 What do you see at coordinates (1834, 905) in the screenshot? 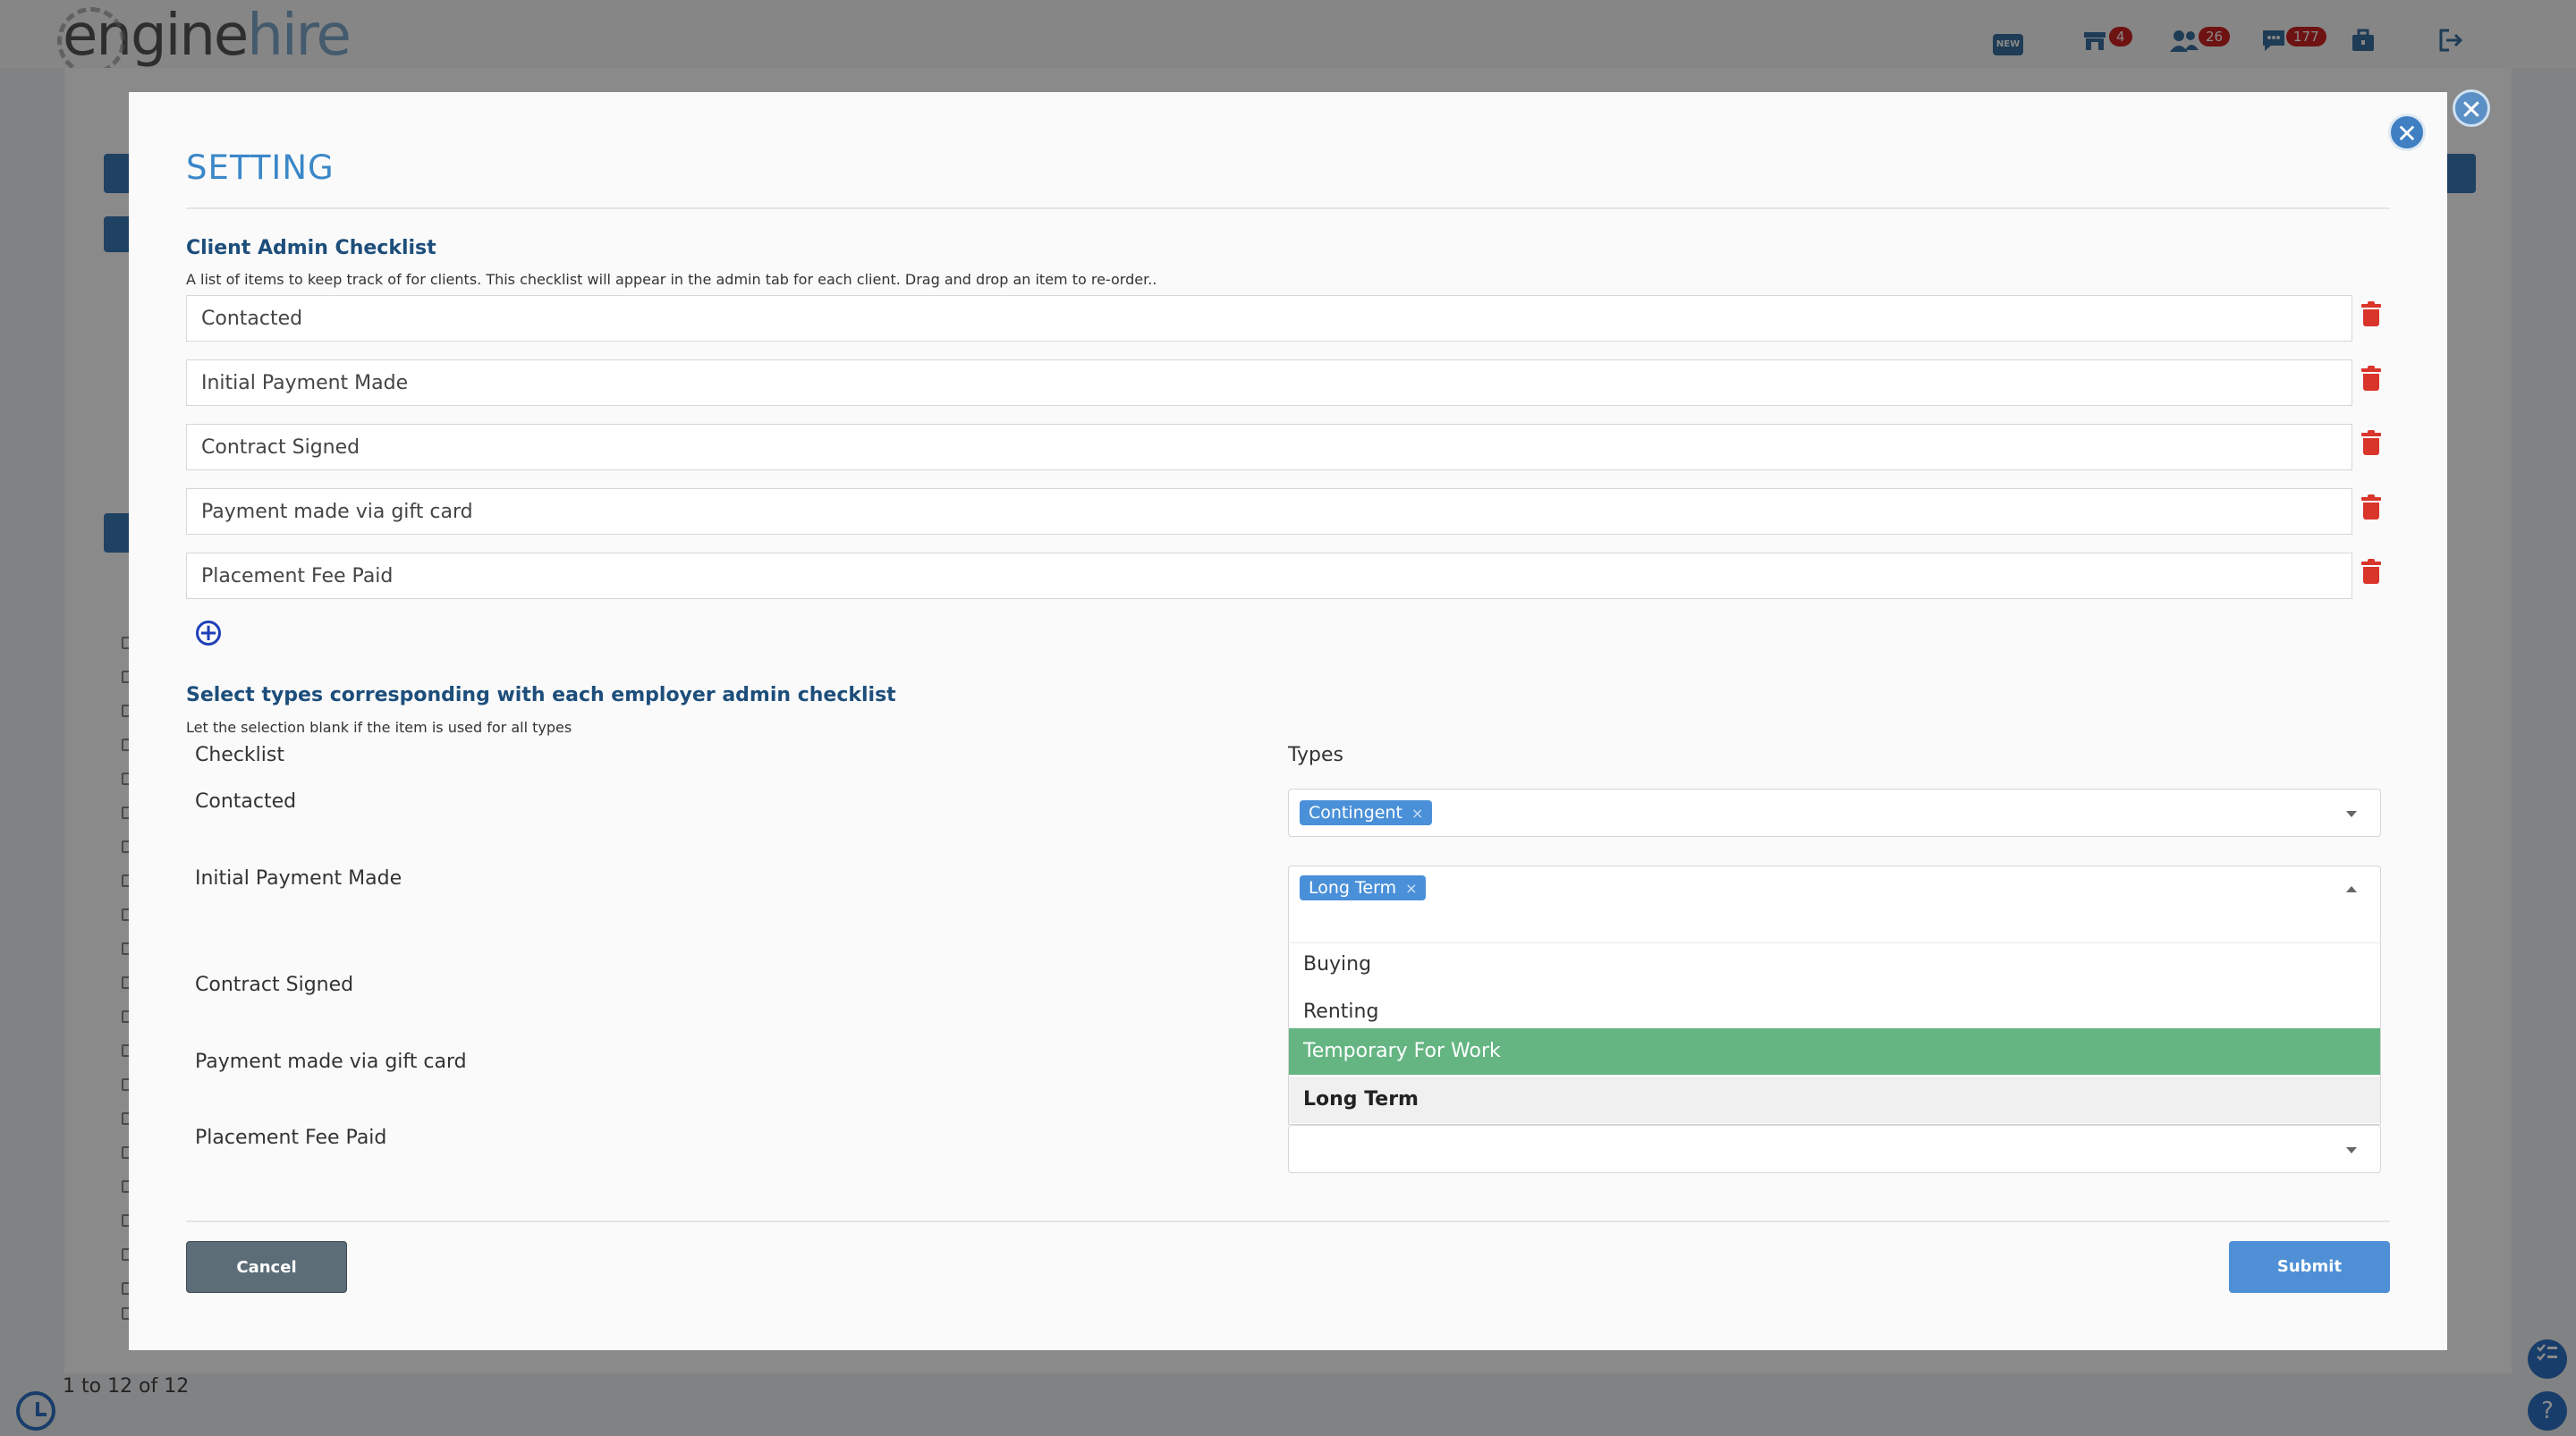
I see `types-select-open: Long Term ×` at bounding box center [1834, 905].